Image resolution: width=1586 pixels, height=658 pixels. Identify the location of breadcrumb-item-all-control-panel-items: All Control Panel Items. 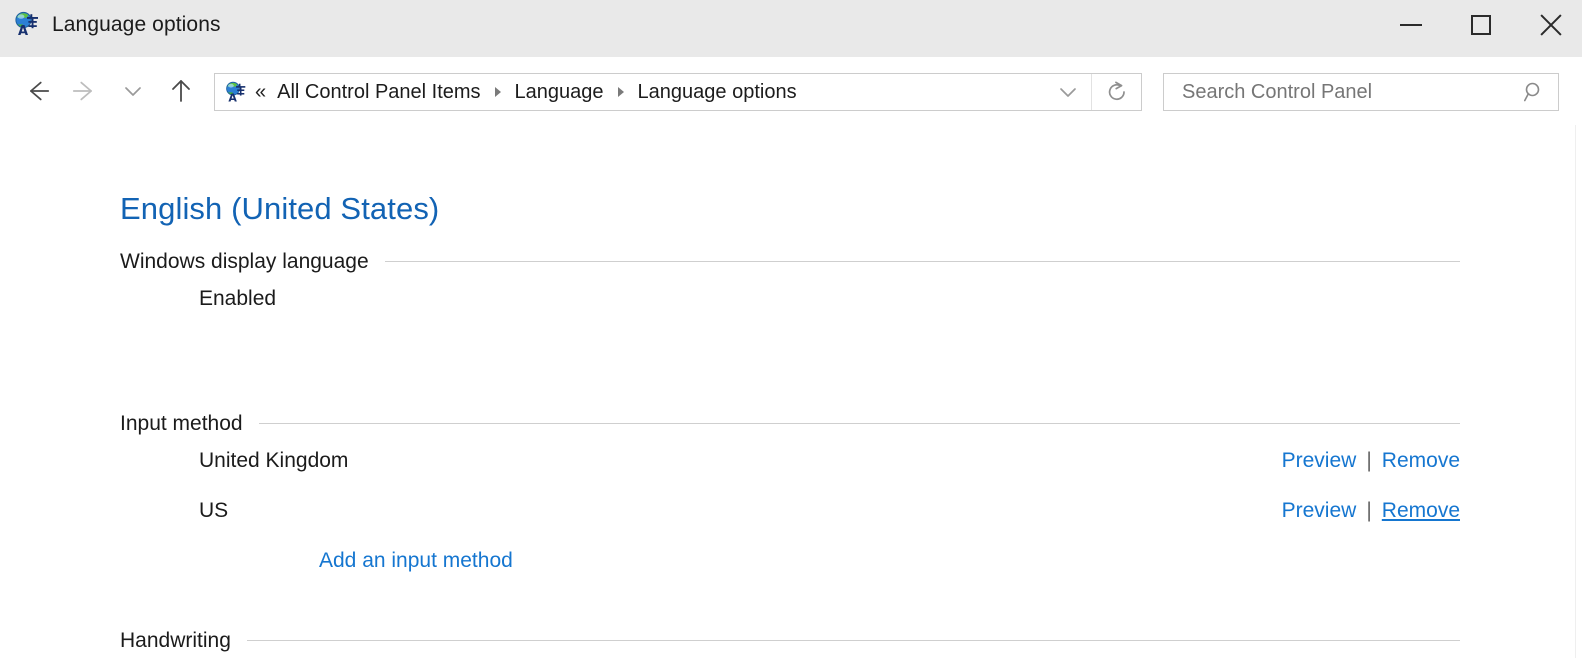
(378, 92).